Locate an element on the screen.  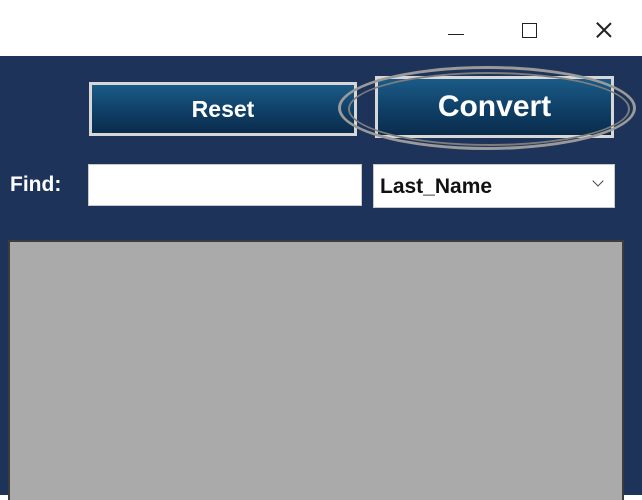
maximize-icon is located at coordinates (529, 30).